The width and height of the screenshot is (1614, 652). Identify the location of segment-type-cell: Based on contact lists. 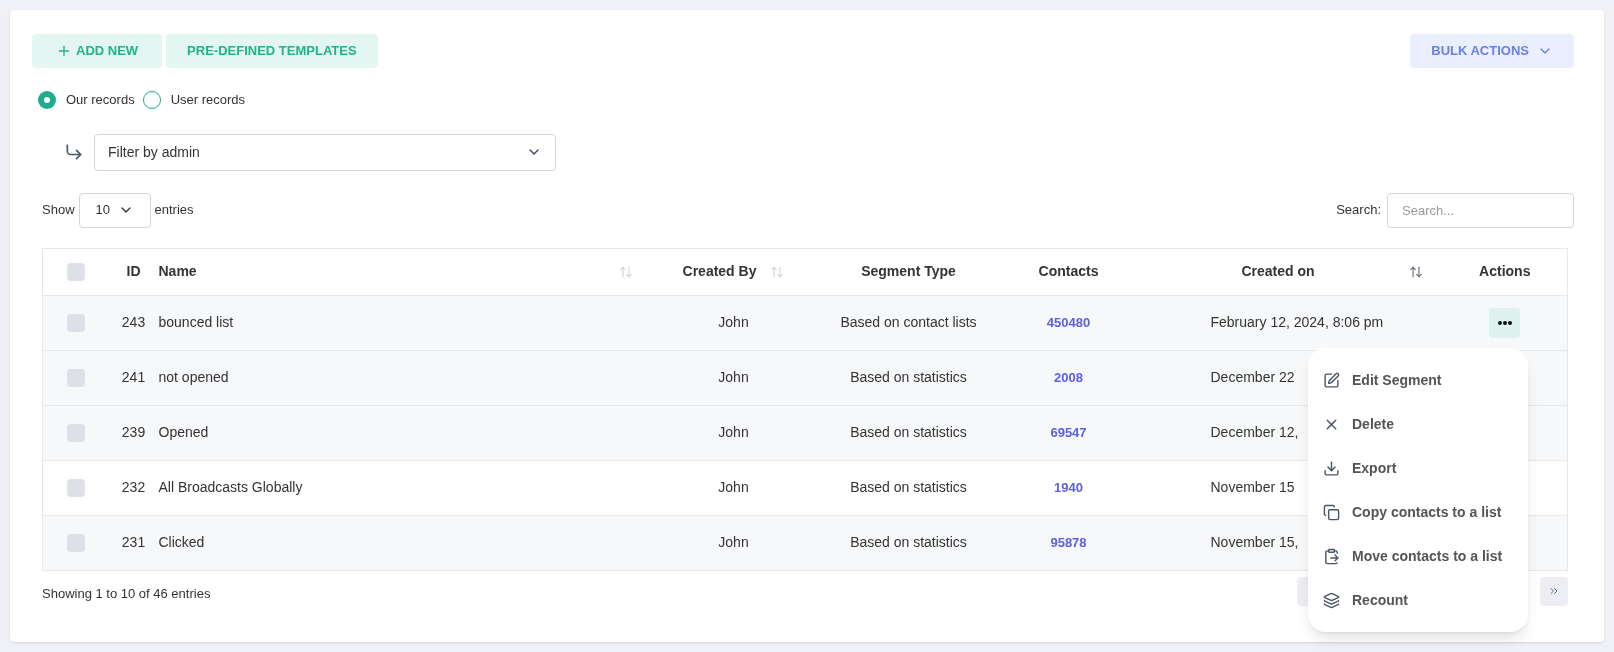
(908, 322).